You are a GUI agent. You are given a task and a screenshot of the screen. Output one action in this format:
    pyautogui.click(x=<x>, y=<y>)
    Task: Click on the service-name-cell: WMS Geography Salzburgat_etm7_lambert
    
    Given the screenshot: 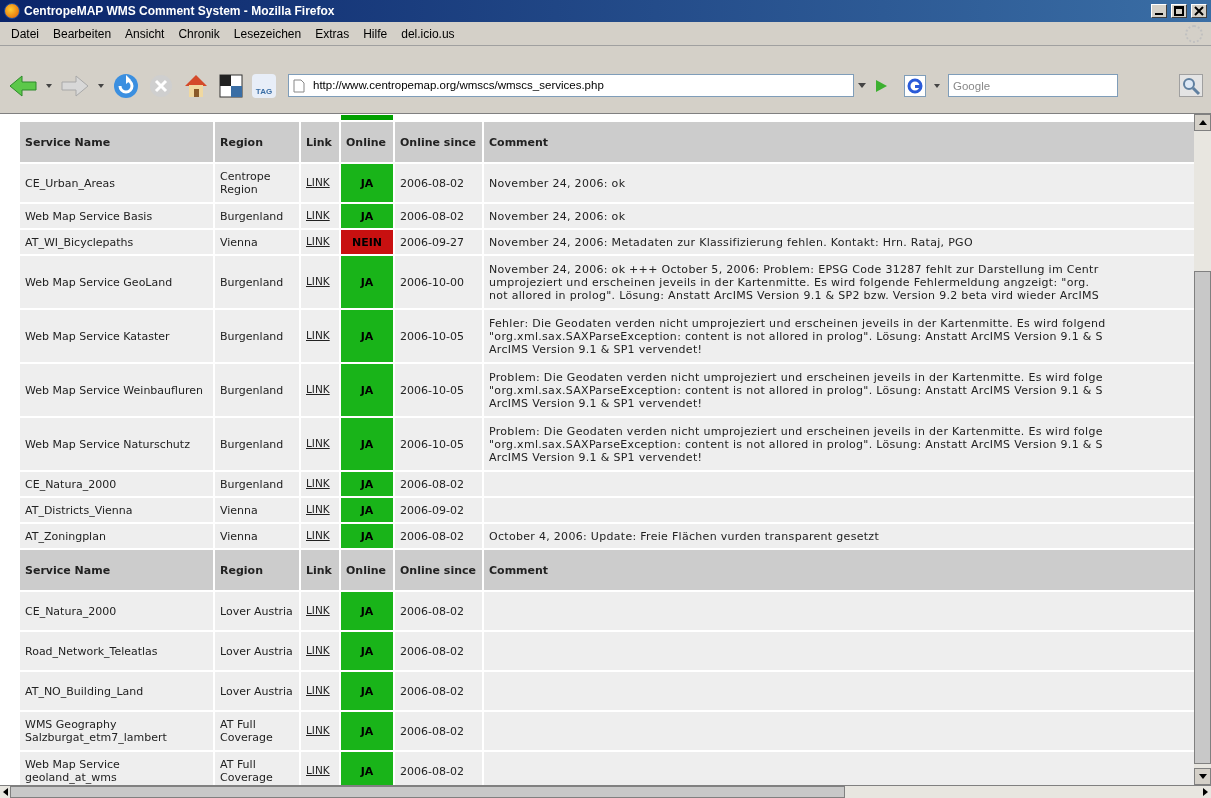 What is the action you would take?
    pyautogui.click(x=116, y=731)
    